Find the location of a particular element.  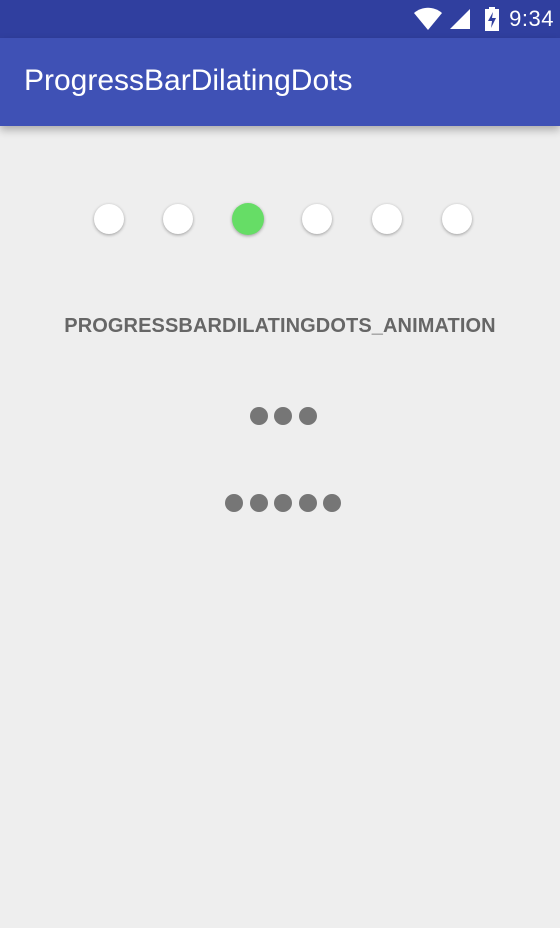

status-icons: 9:34 is located at coordinates (486, 19).